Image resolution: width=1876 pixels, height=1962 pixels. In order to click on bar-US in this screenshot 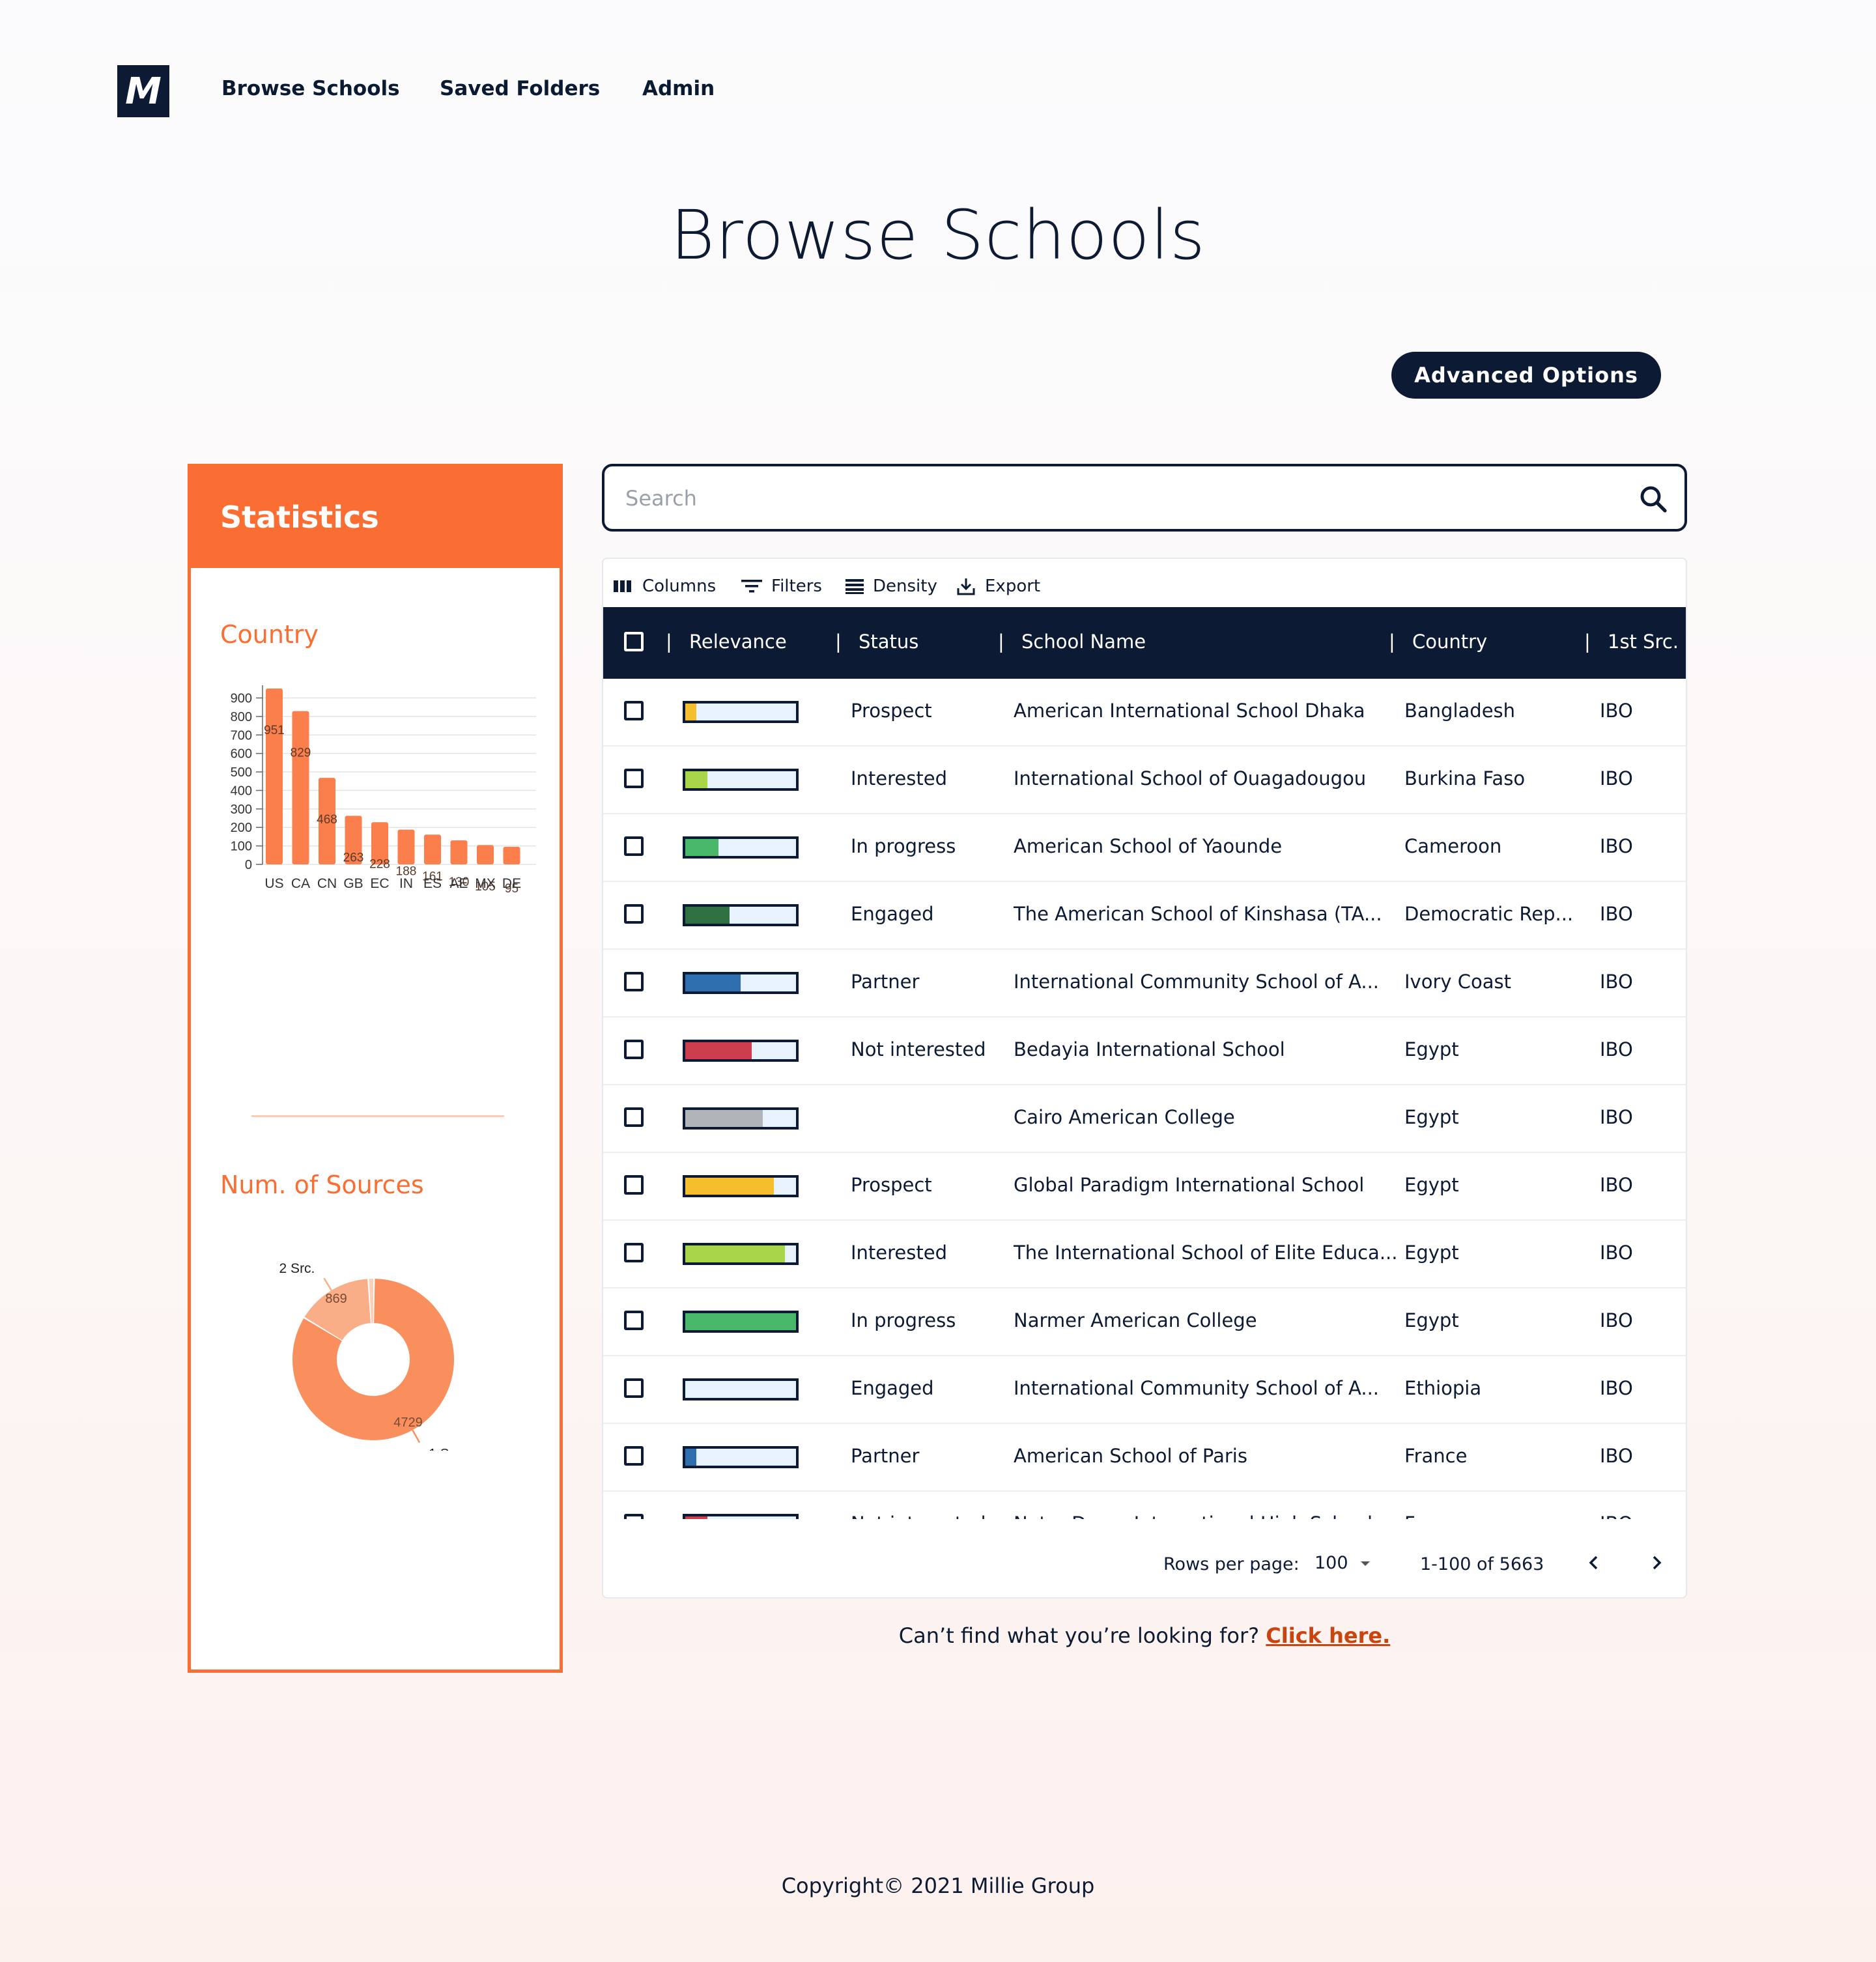, I will do `click(274, 776)`.